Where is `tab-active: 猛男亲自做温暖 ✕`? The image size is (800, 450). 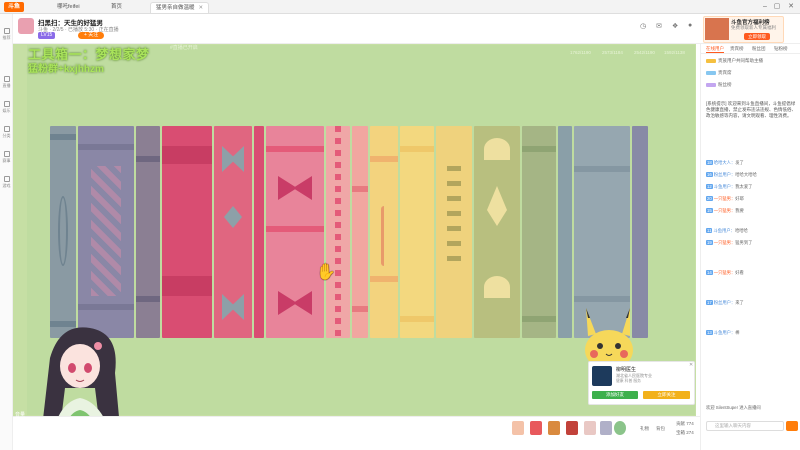
tab-active: 猛男亲自做温暖 ✕ is located at coordinates (180, 7).